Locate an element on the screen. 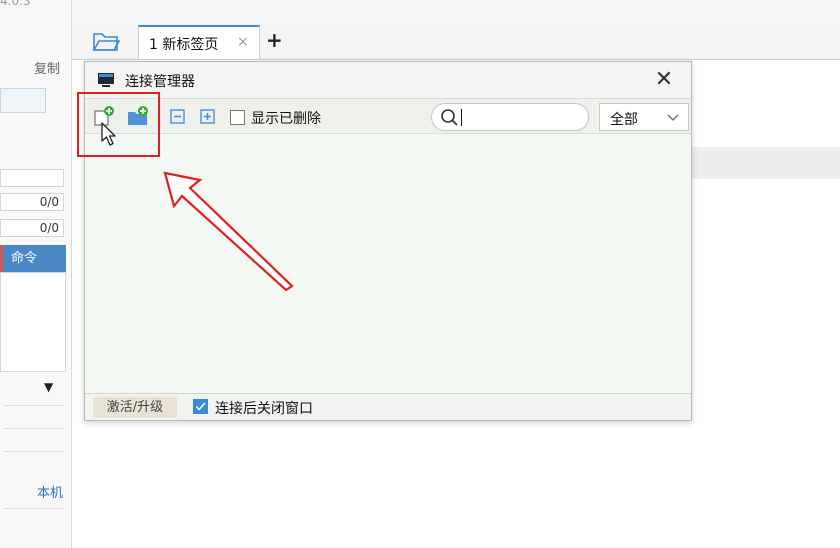 The height and width of the screenshot is (548, 840). chevron-down-icon is located at coordinates (673, 117).